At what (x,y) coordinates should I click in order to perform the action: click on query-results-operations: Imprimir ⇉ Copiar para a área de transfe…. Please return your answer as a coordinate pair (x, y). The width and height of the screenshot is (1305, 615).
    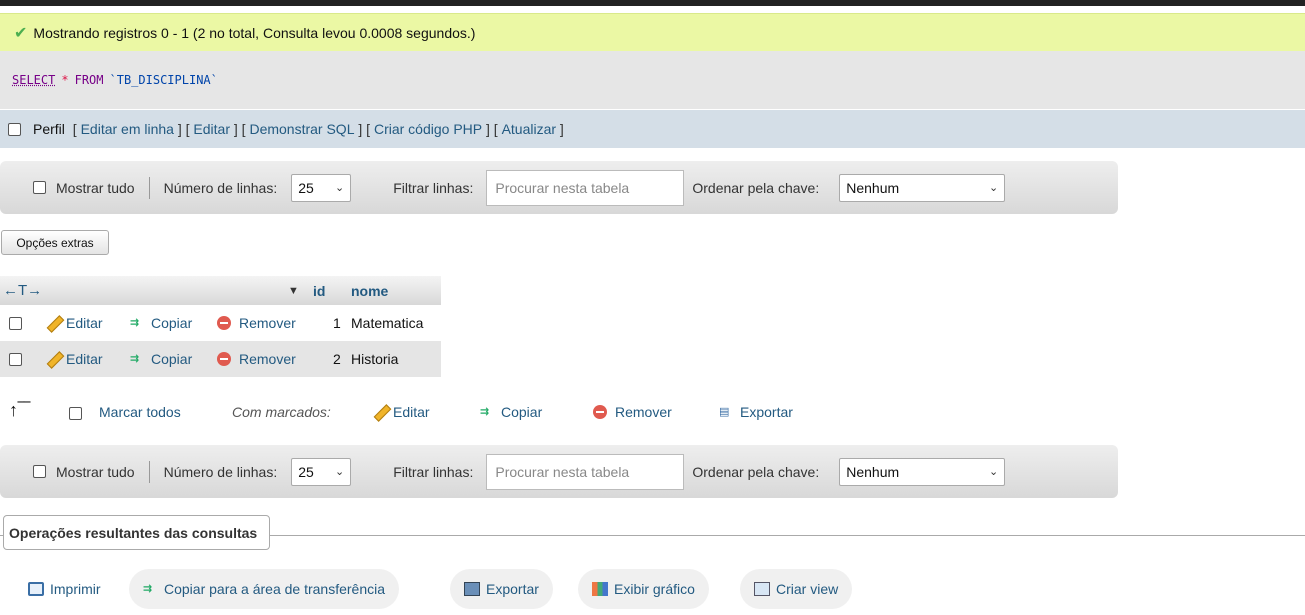
    Looking at the image, I should click on (652, 590).